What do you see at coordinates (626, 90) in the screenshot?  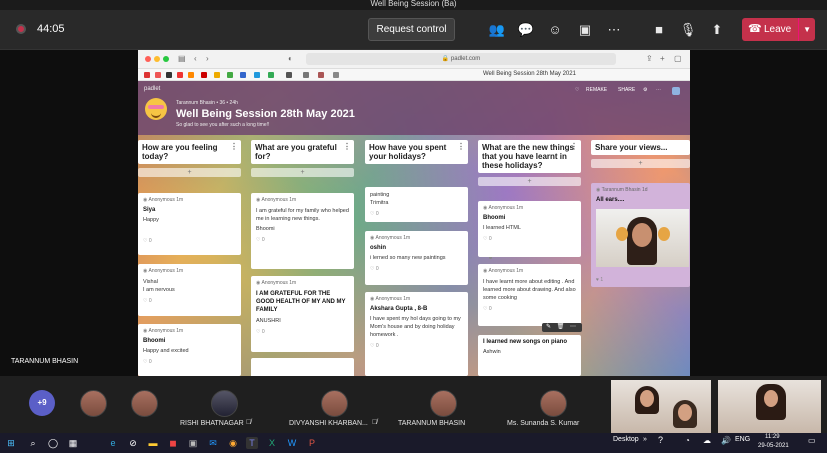 I see `share-button: SHARE` at bounding box center [626, 90].